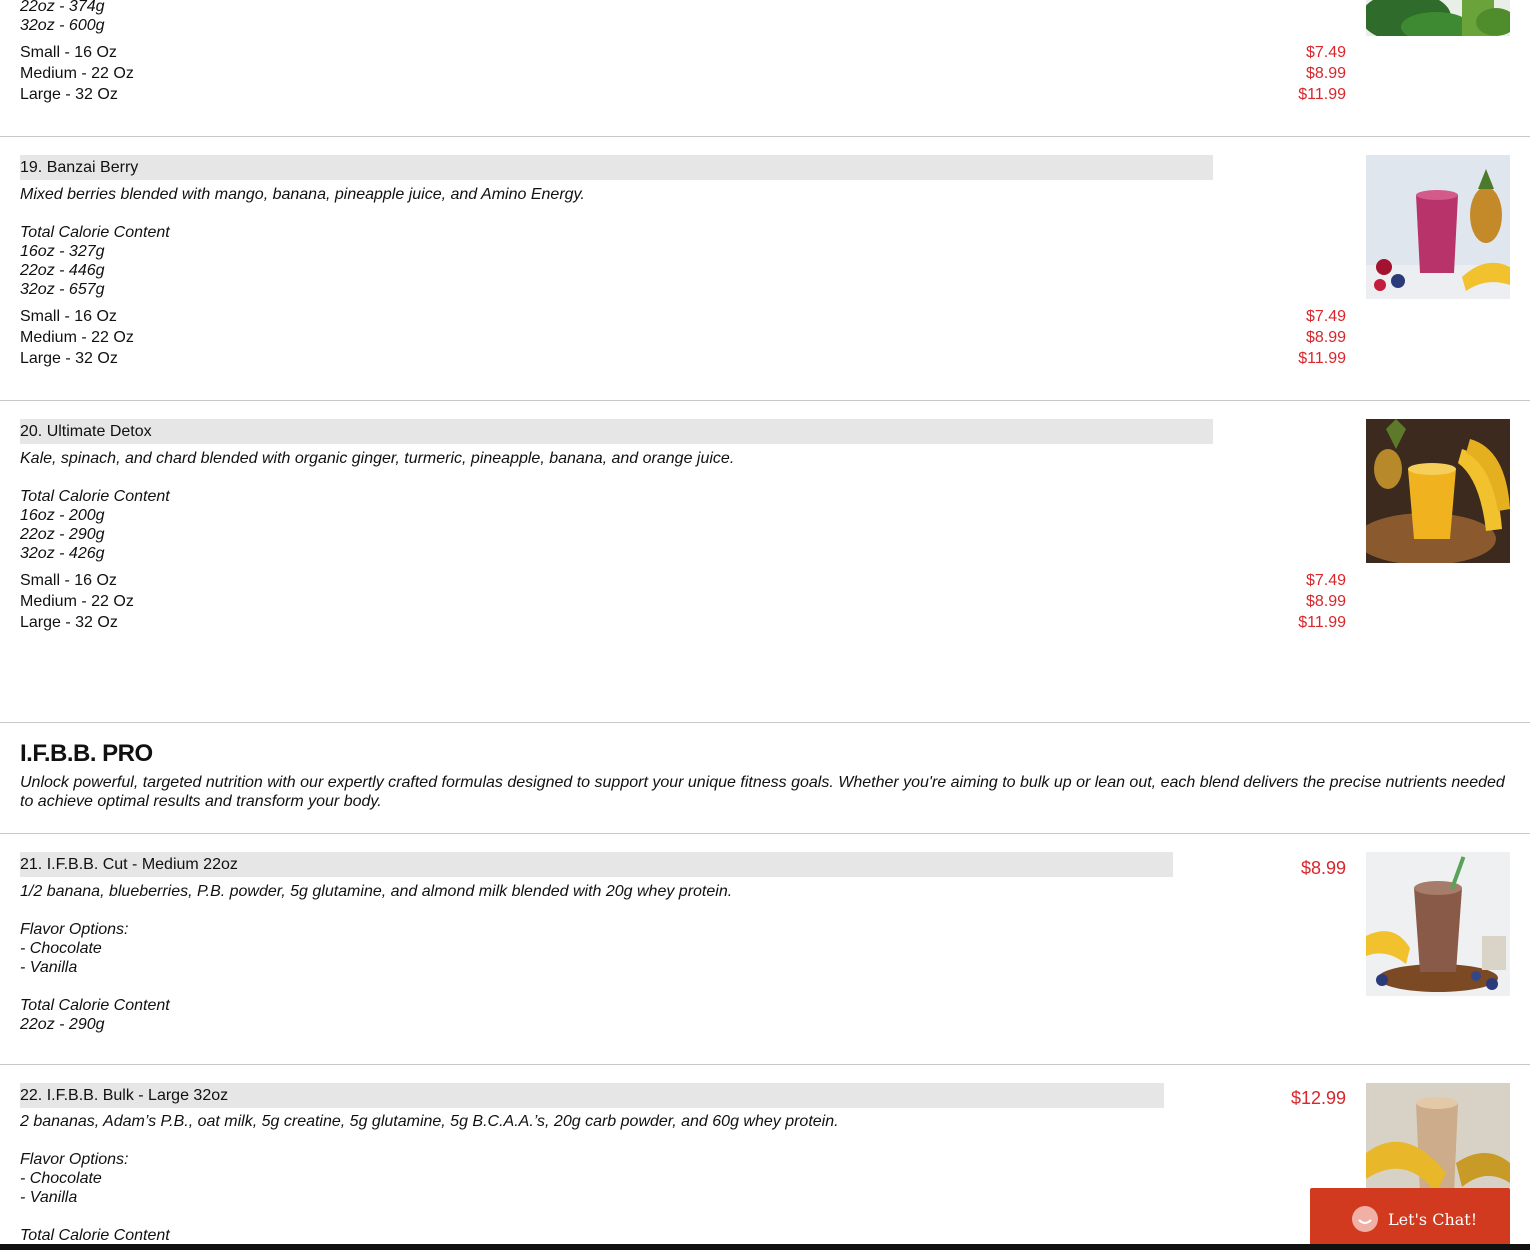 The image size is (1530, 1250). Describe the element at coordinates (592, 1095) in the screenshot. I see `item-title: 22. I.F.B.B. Bulk - Large 32oz` at that location.